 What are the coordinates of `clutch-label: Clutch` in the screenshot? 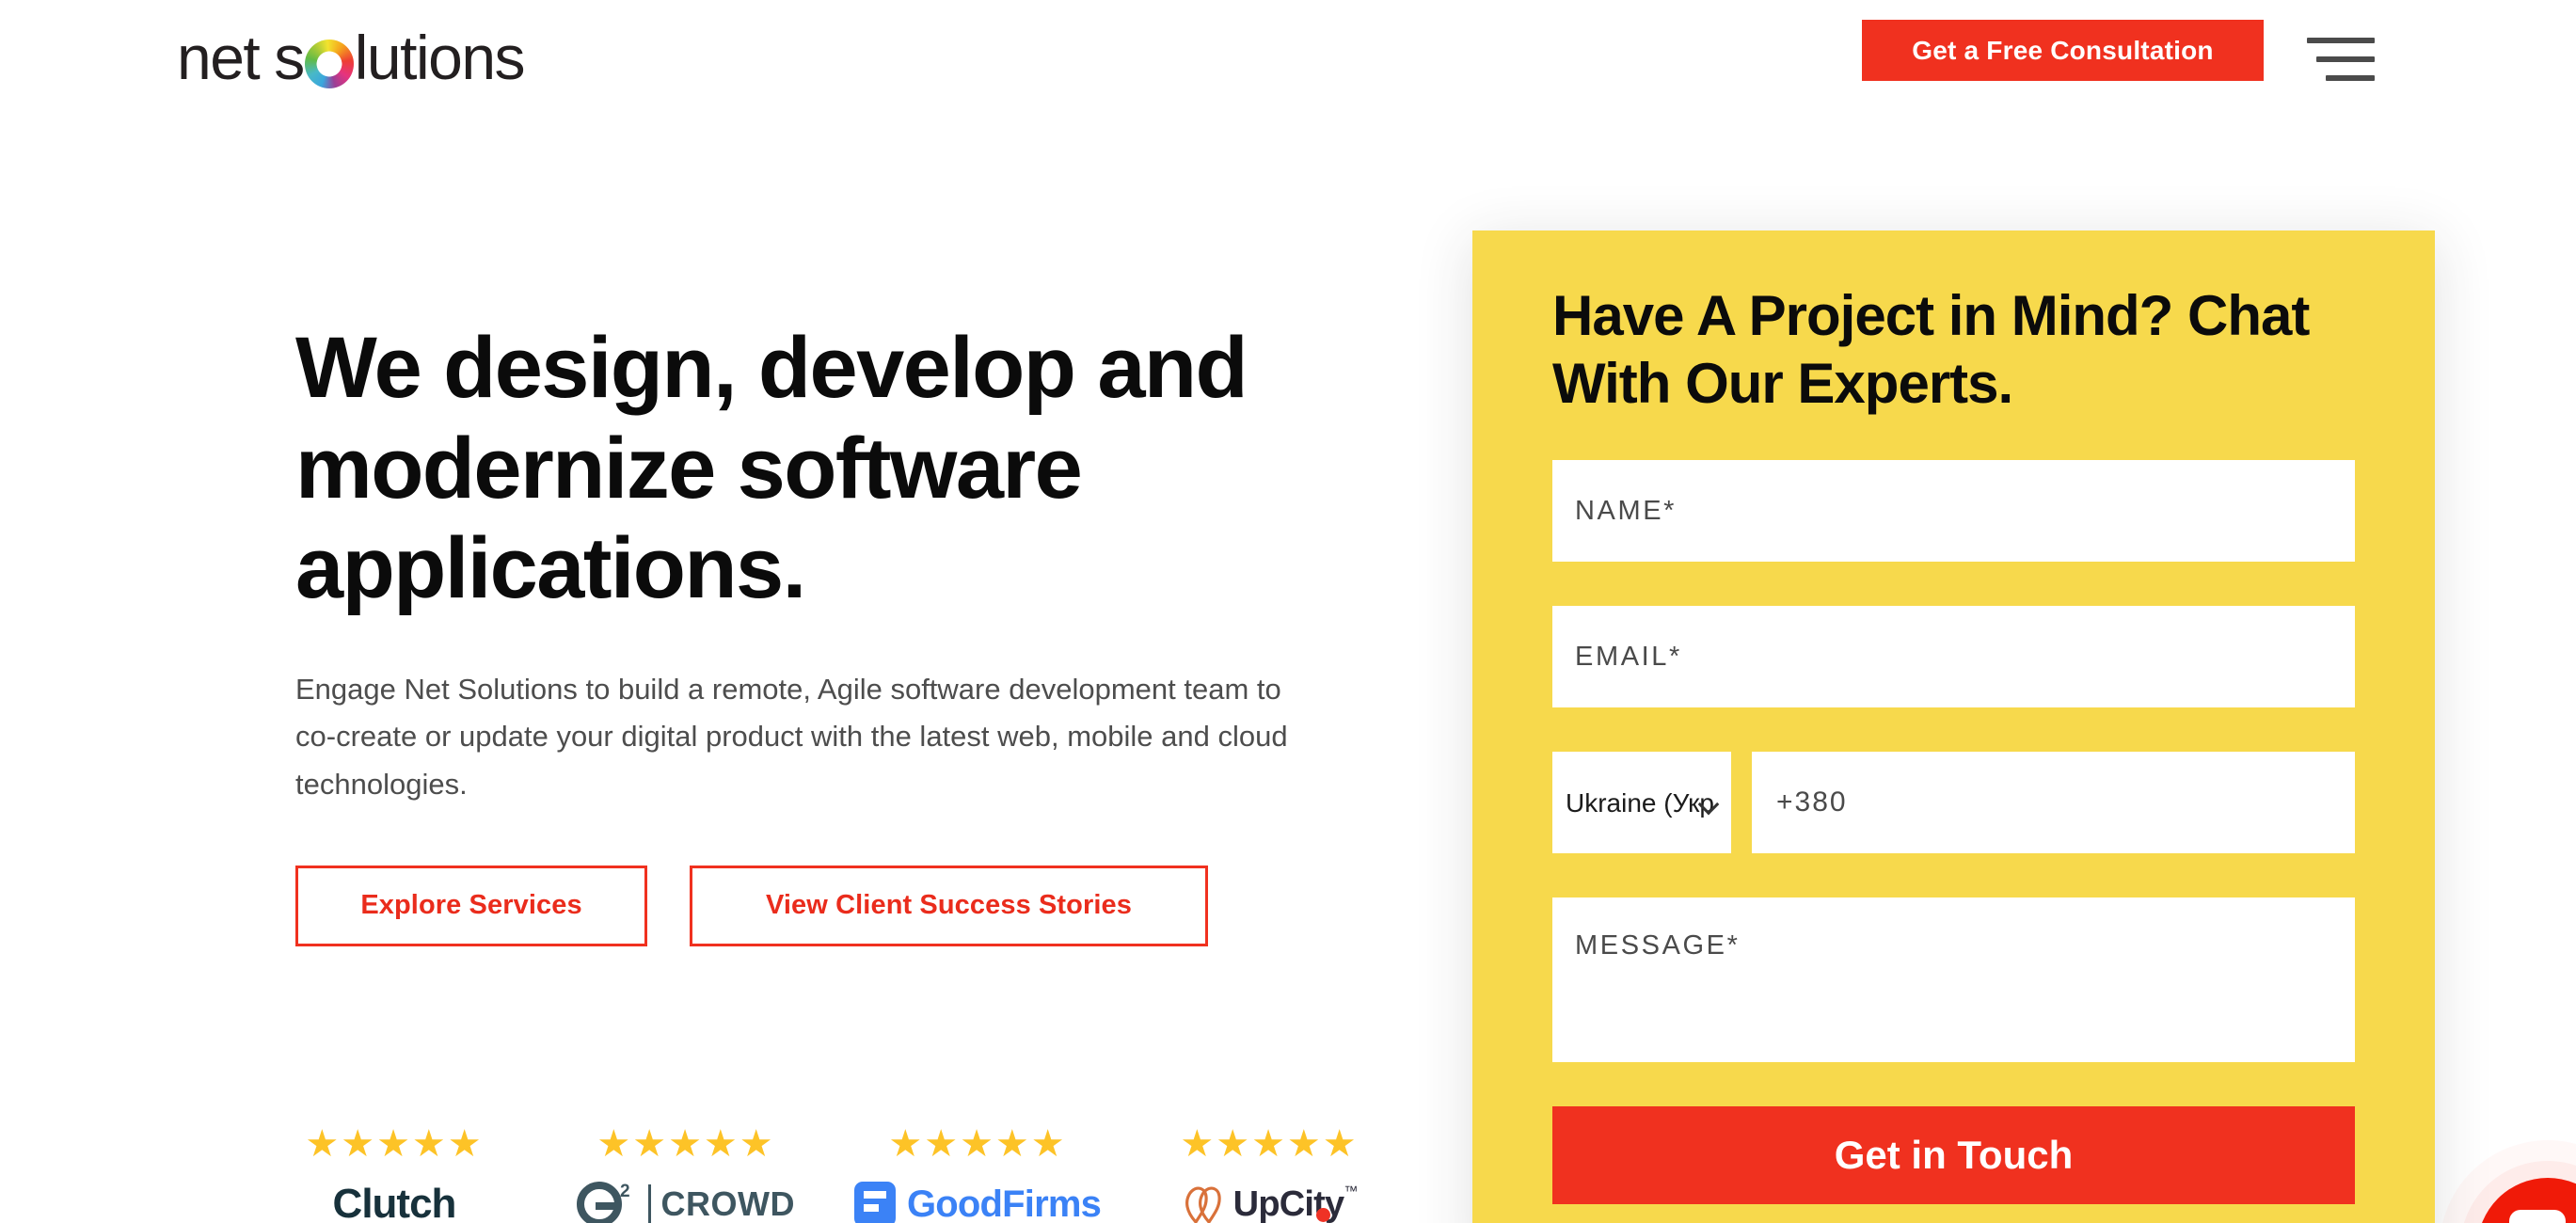 It's located at (394, 1202).